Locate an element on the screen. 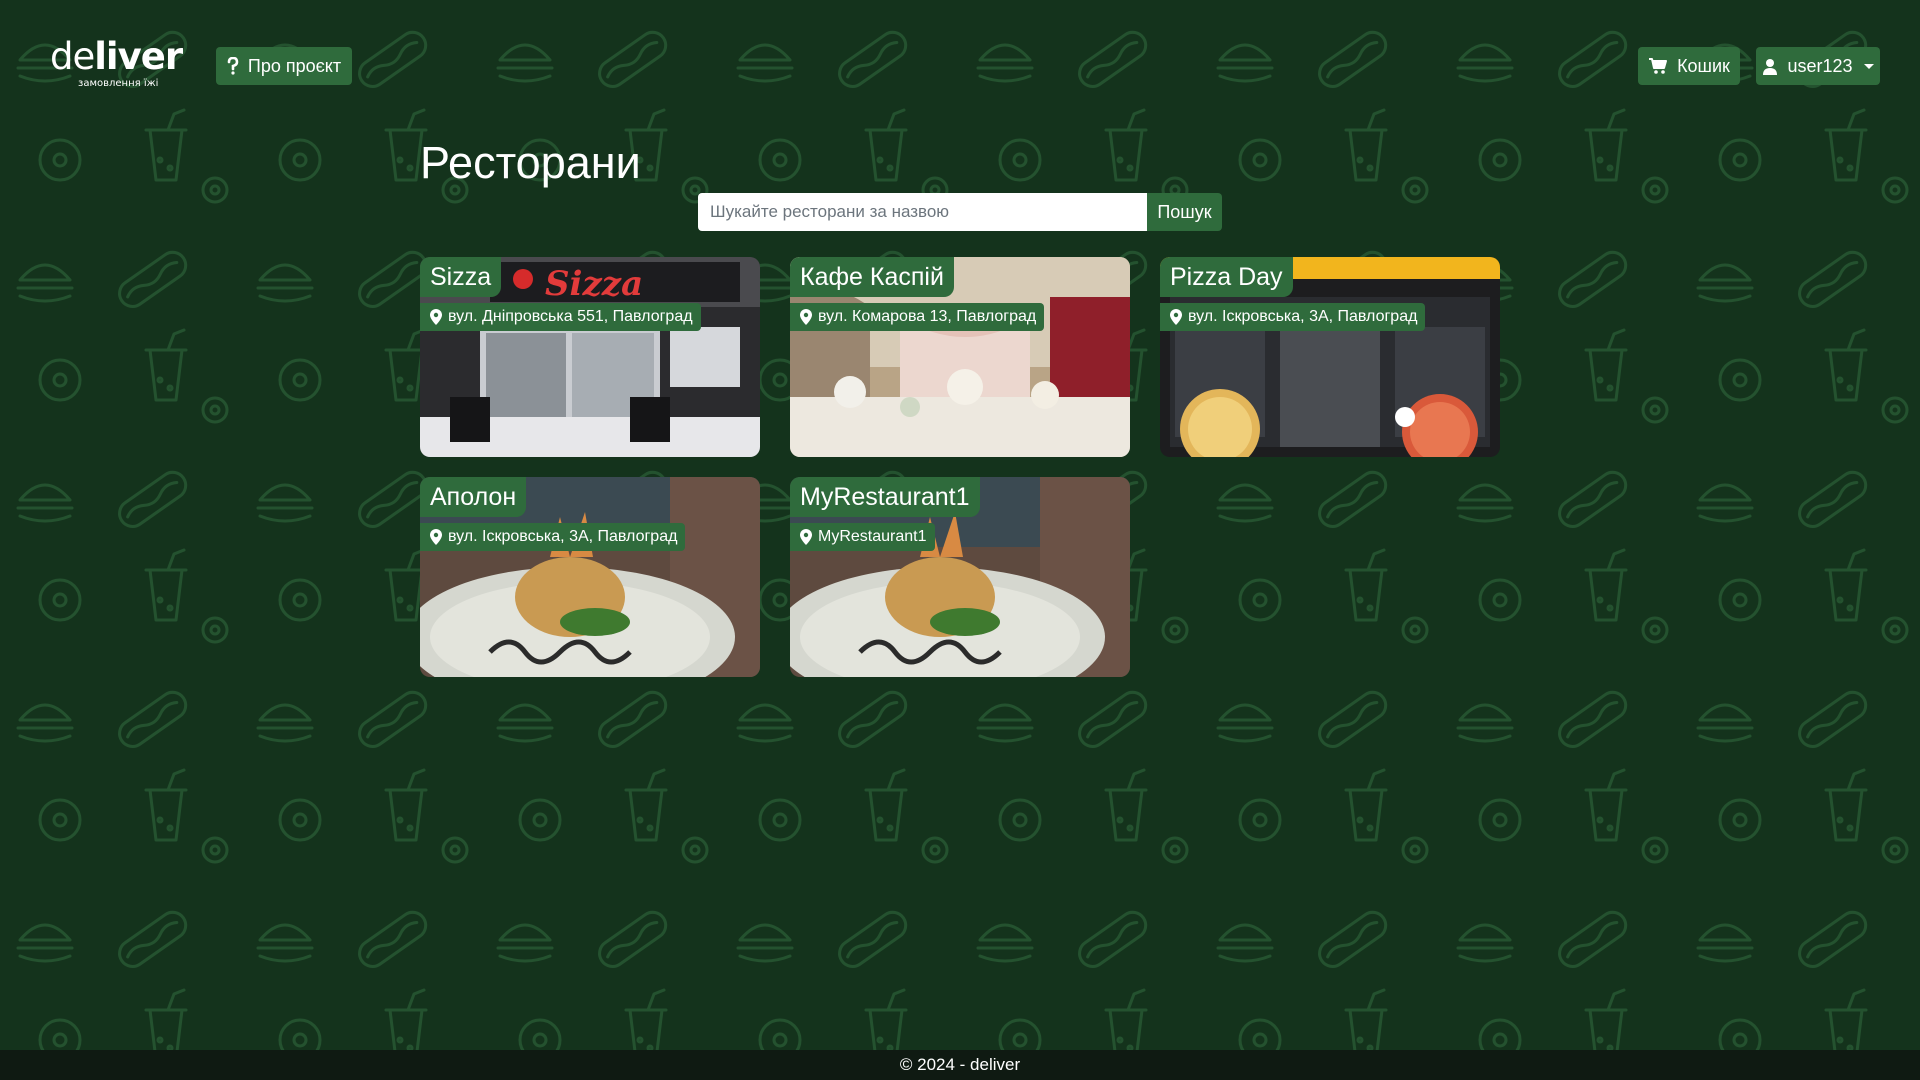  logo-wordmark: deliver is located at coordinates (117, 57).